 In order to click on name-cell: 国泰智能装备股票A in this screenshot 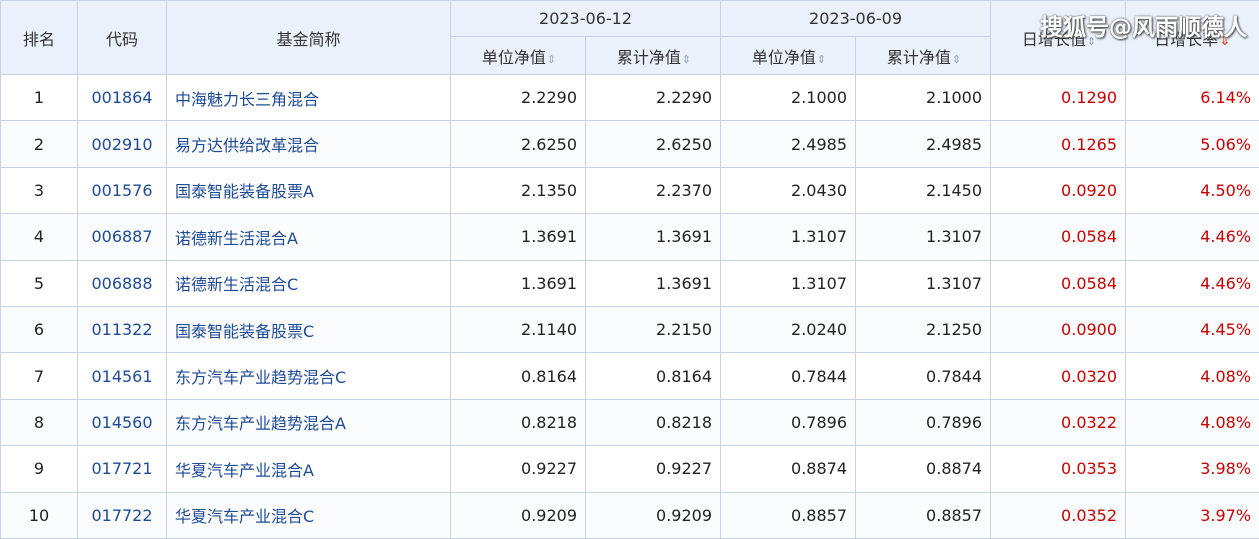, I will do `click(308, 190)`.